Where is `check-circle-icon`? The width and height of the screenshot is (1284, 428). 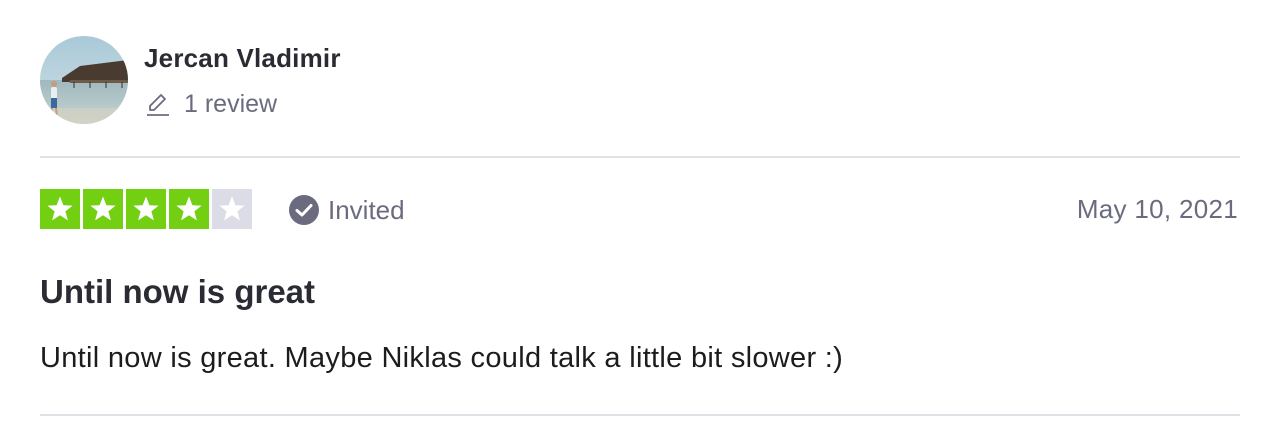 check-circle-icon is located at coordinates (304, 210).